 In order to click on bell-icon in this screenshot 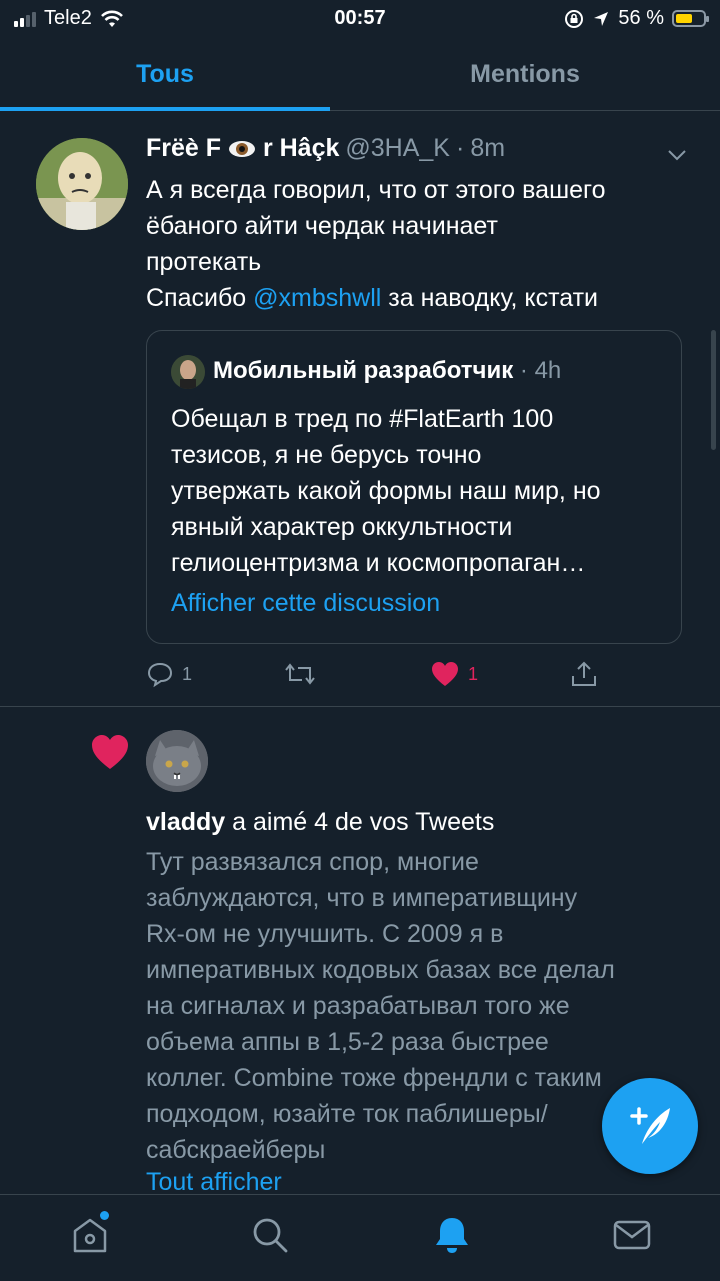, I will do `click(452, 1235)`.